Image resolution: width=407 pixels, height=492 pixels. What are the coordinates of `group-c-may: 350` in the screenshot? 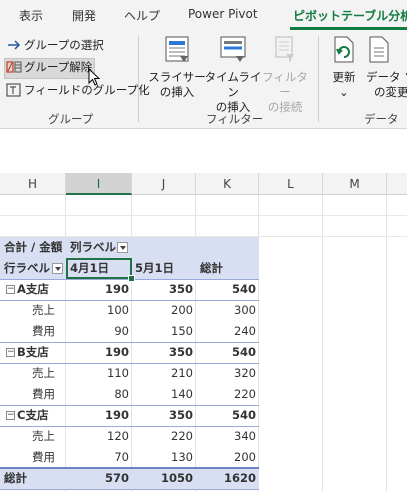 It's located at (180, 415).